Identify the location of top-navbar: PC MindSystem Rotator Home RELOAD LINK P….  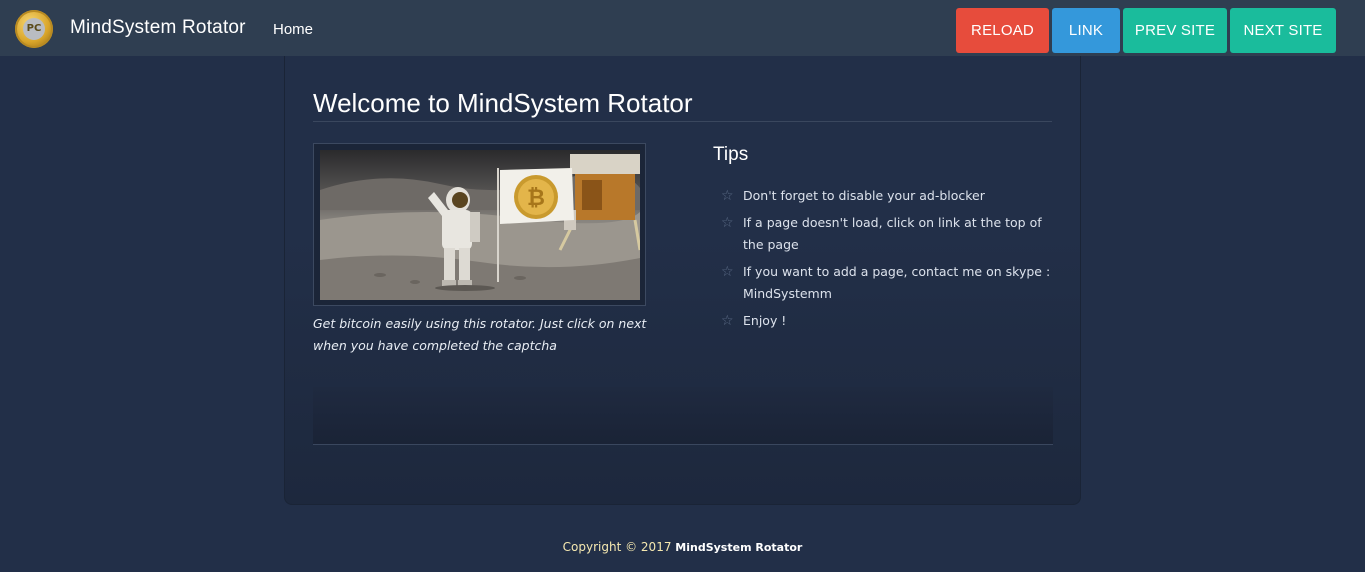
(682, 28).